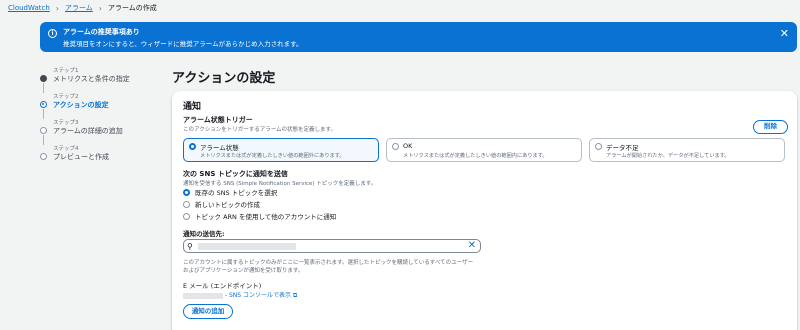 The height and width of the screenshot is (330, 800). What do you see at coordinates (66, 97) in the screenshot?
I see `step-label: ステップ2` at bounding box center [66, 97].